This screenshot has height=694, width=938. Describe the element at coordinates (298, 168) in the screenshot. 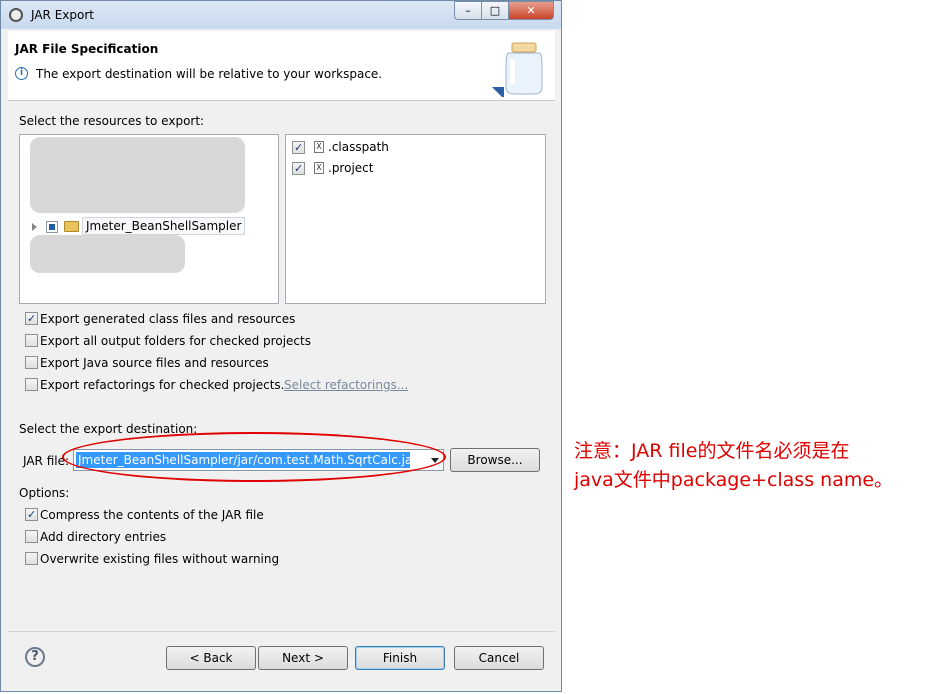

I see `file-checkbox-project` at that location.